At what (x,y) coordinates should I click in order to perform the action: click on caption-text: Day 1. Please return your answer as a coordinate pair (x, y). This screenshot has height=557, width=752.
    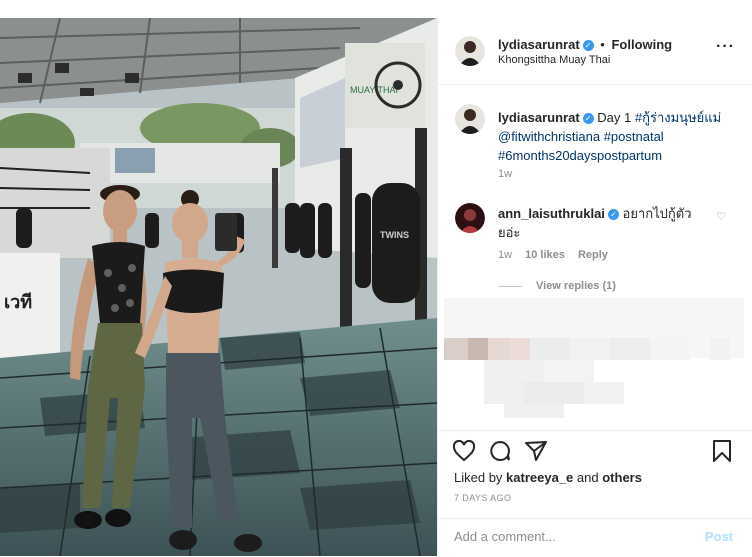
    Looking at the image, I should click on (614, 117).